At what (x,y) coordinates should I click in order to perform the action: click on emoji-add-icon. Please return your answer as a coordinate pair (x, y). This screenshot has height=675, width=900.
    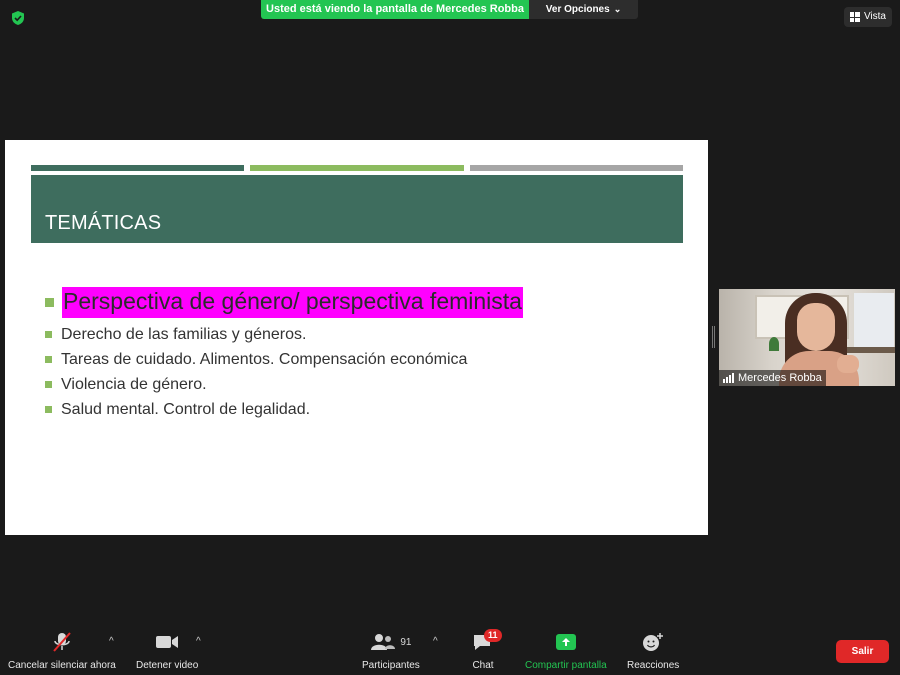
    Looking at the image, I should click on (653, 642).